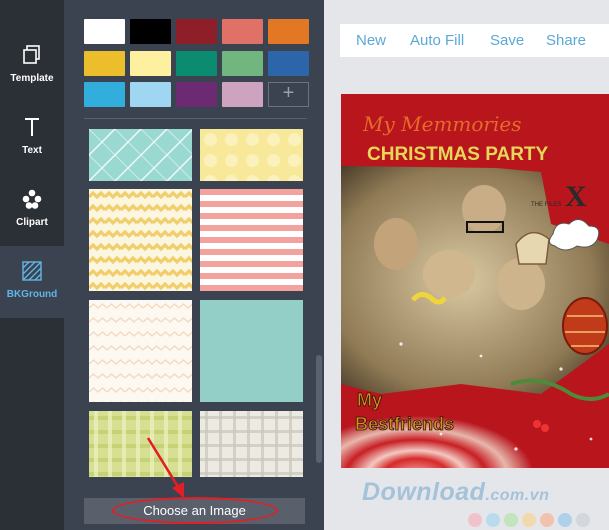  Describe the element at coordinates (566, 40) in the screenshot. I see `share-button: Share` at that location.